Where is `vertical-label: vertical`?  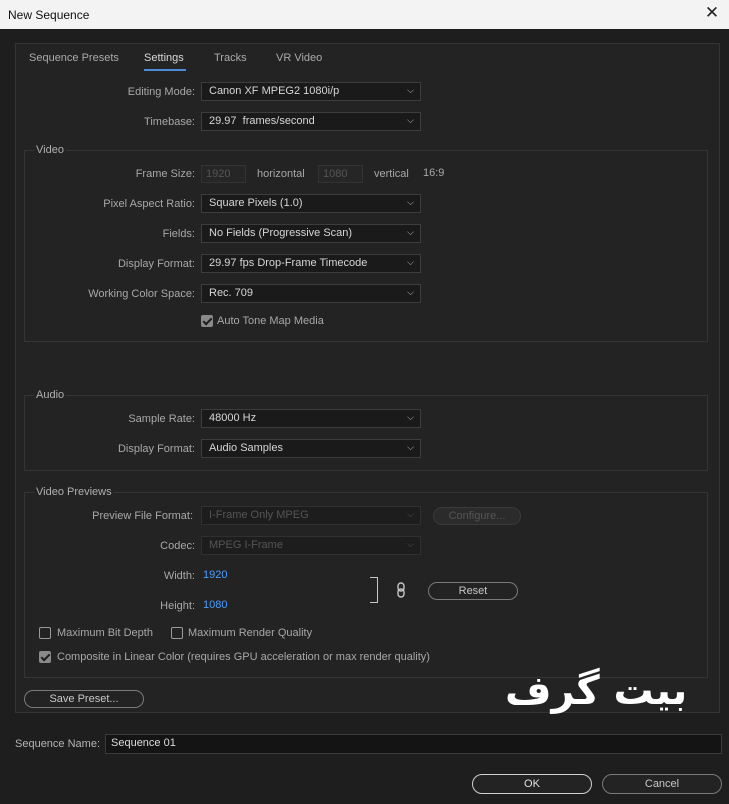
vertical-label: vertical is located at coordinates (391, 174).